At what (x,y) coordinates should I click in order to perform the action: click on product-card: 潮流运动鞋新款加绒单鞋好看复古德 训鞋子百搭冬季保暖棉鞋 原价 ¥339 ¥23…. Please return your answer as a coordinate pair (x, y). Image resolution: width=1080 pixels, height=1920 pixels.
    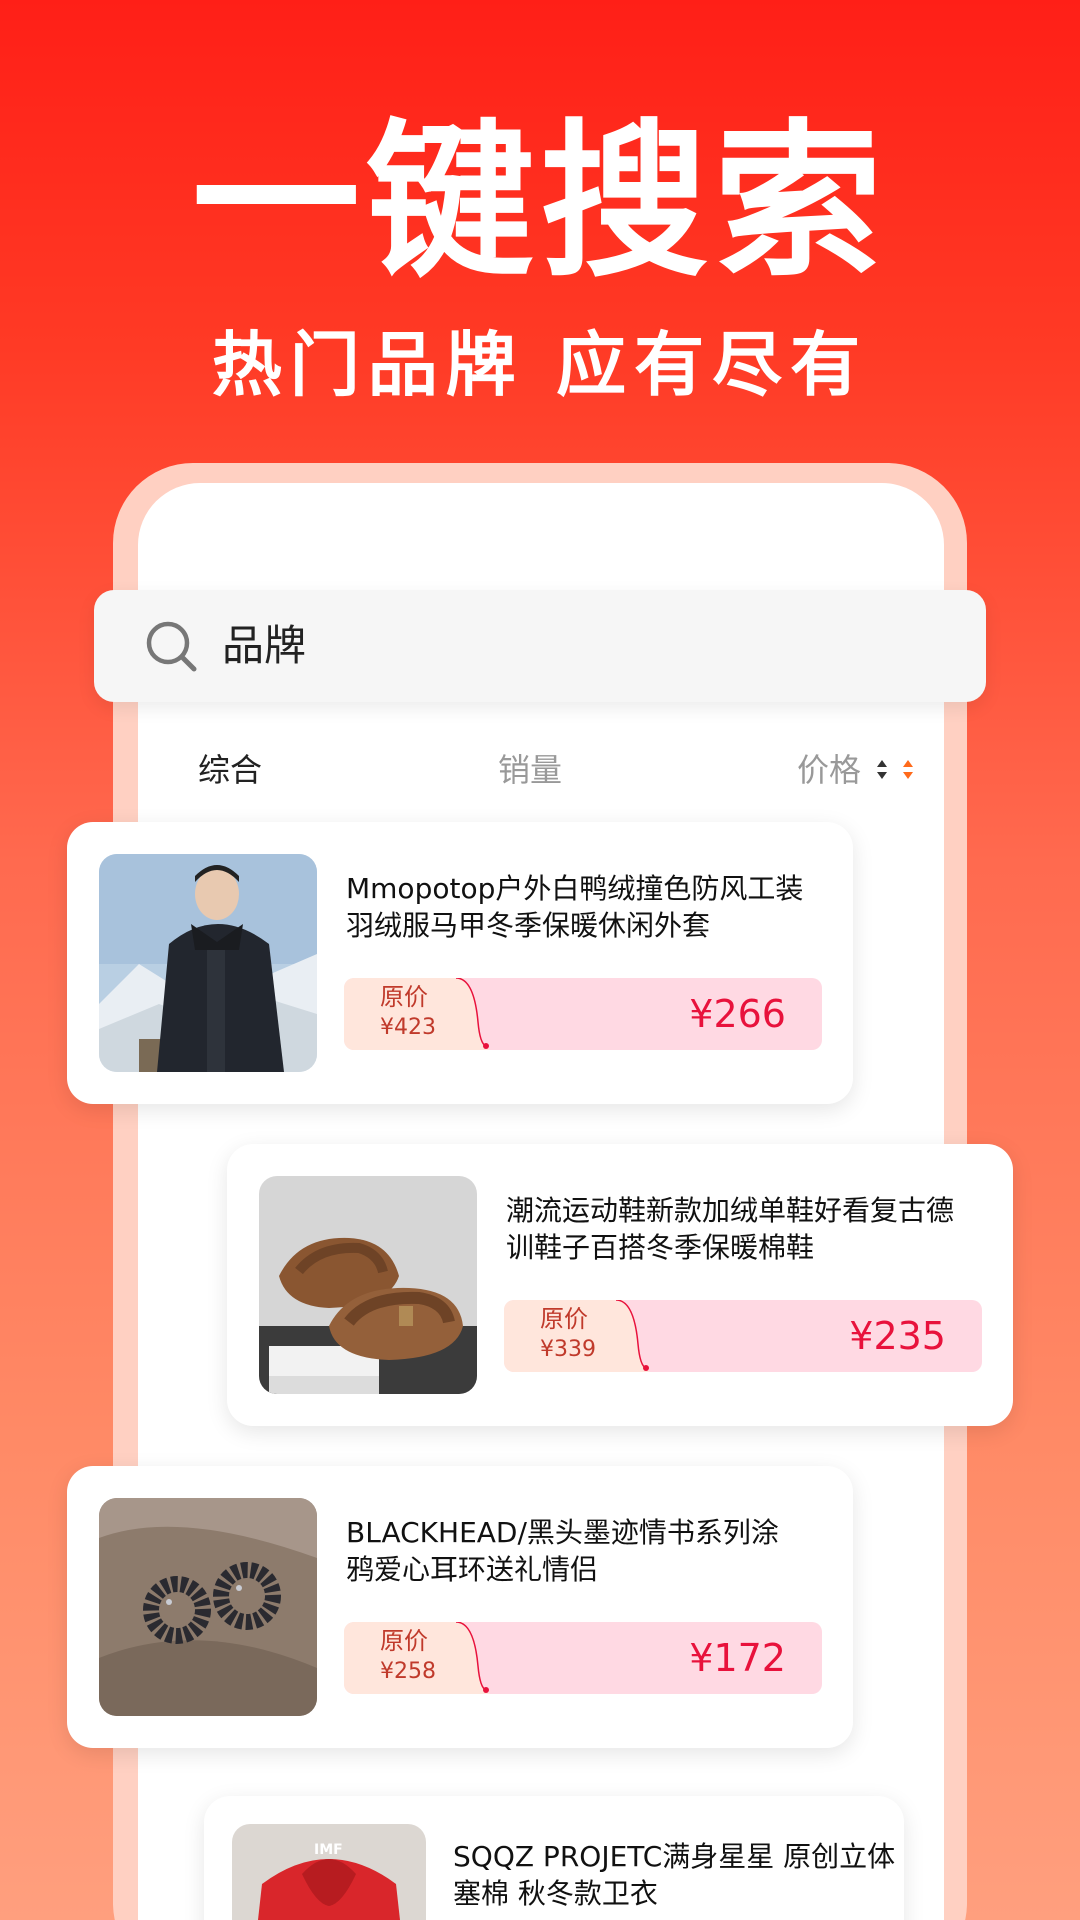
    Looking at the image, I should click on (620, 1285).